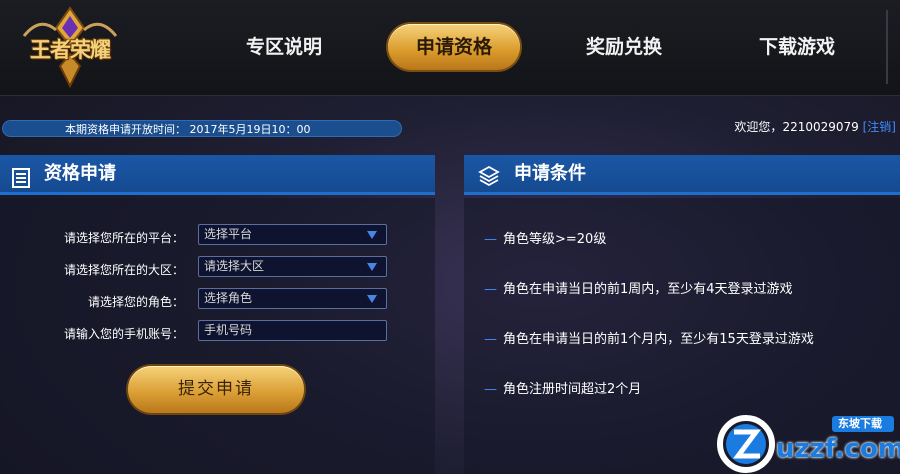  Describe the element at coordinates (758, 127) in the screenshot. I see `welcome-prefix: 欢迎您，` at that location.